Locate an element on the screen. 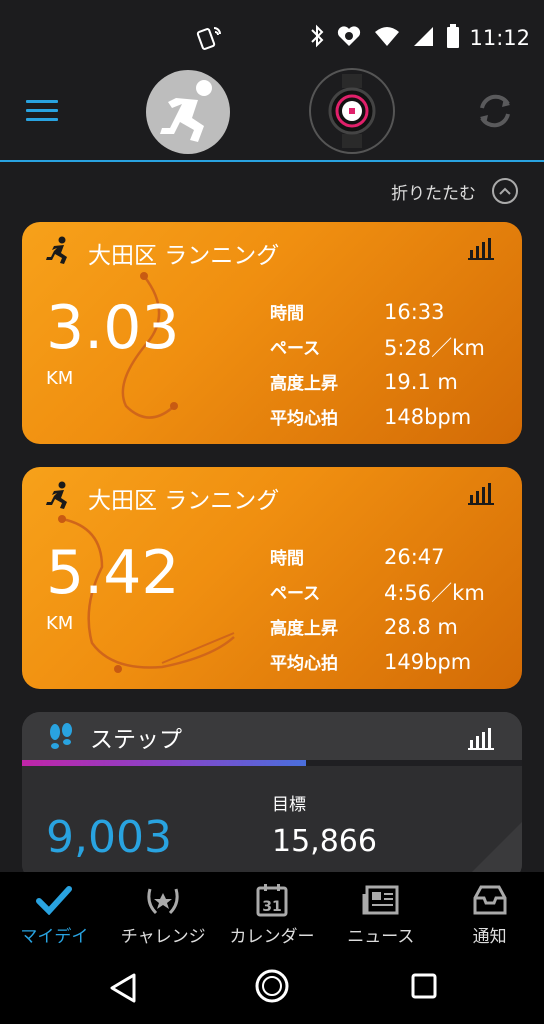 The width and height of the screenshot is (544, 1024). menu-button is located at coordinates (42, 112).